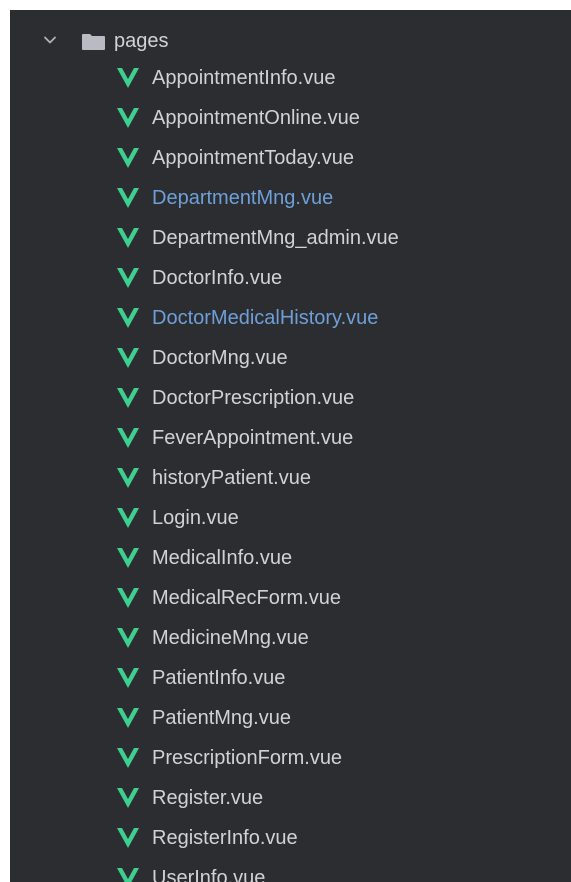  What do you see at coordinates (217, 278) in the screenshot?
I see `file-label: DoctorInfo.vue` at bounding box center [217, 278].